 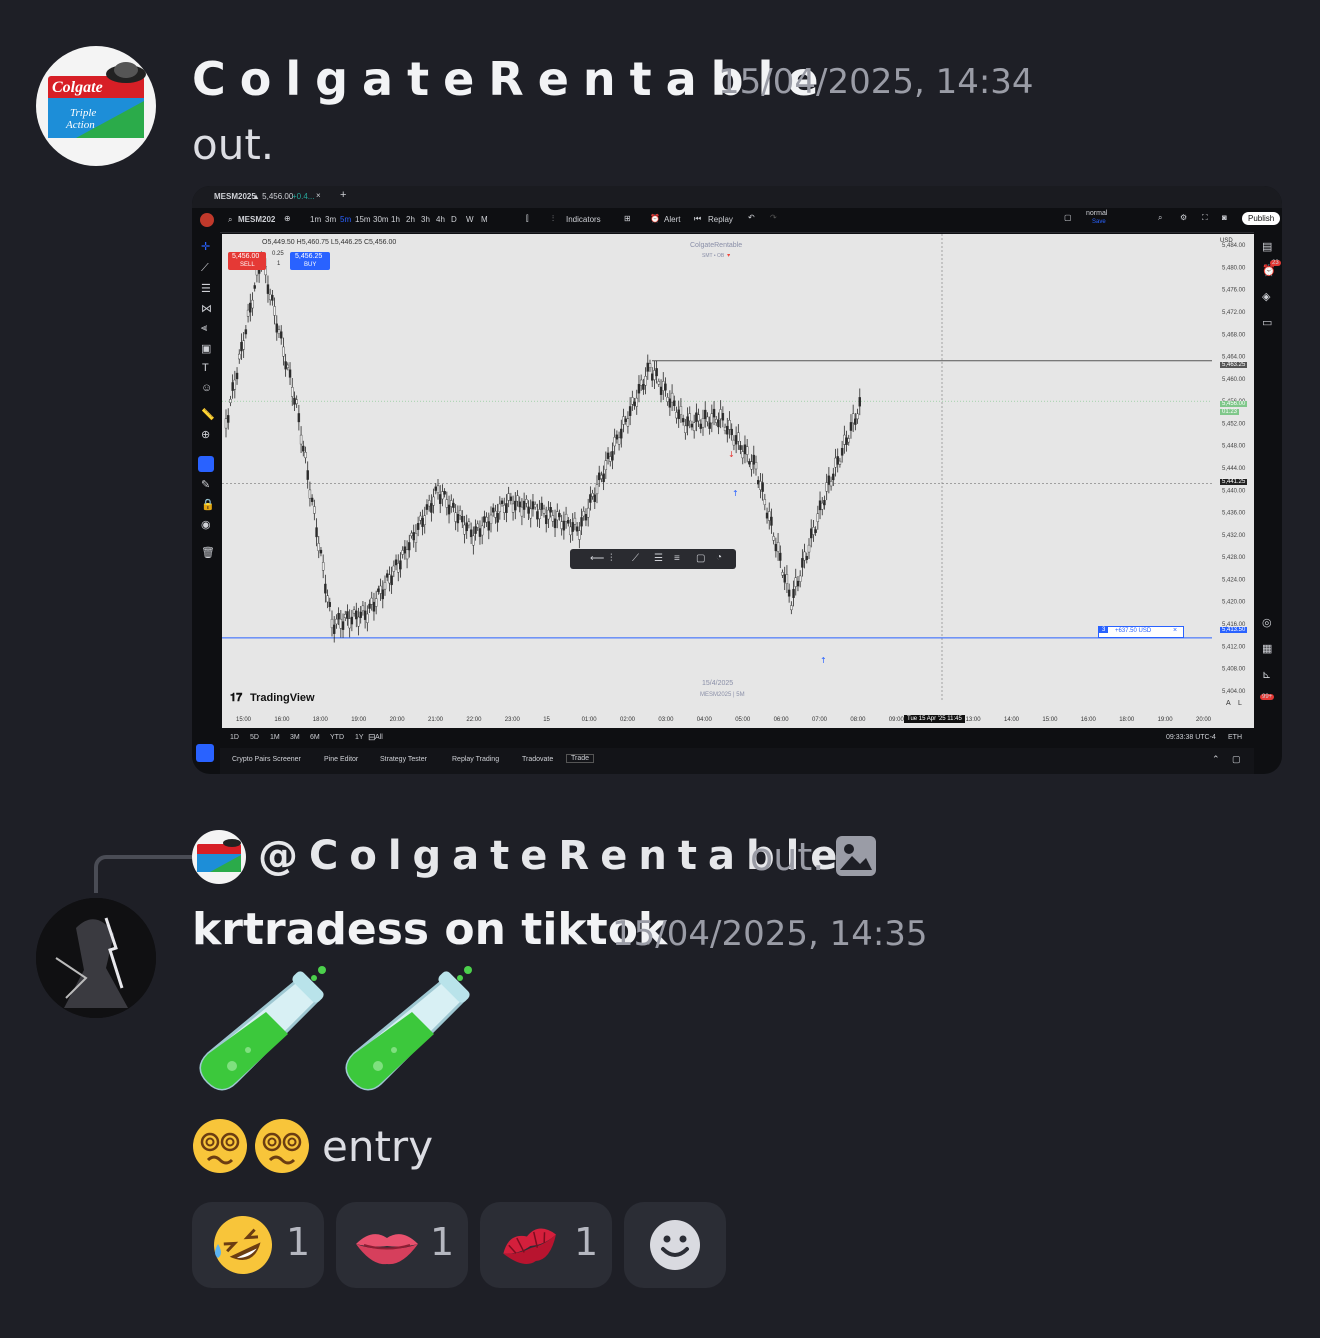 I want to click on tv-timeframe-30m: 30m, so click(x=381, y=219).